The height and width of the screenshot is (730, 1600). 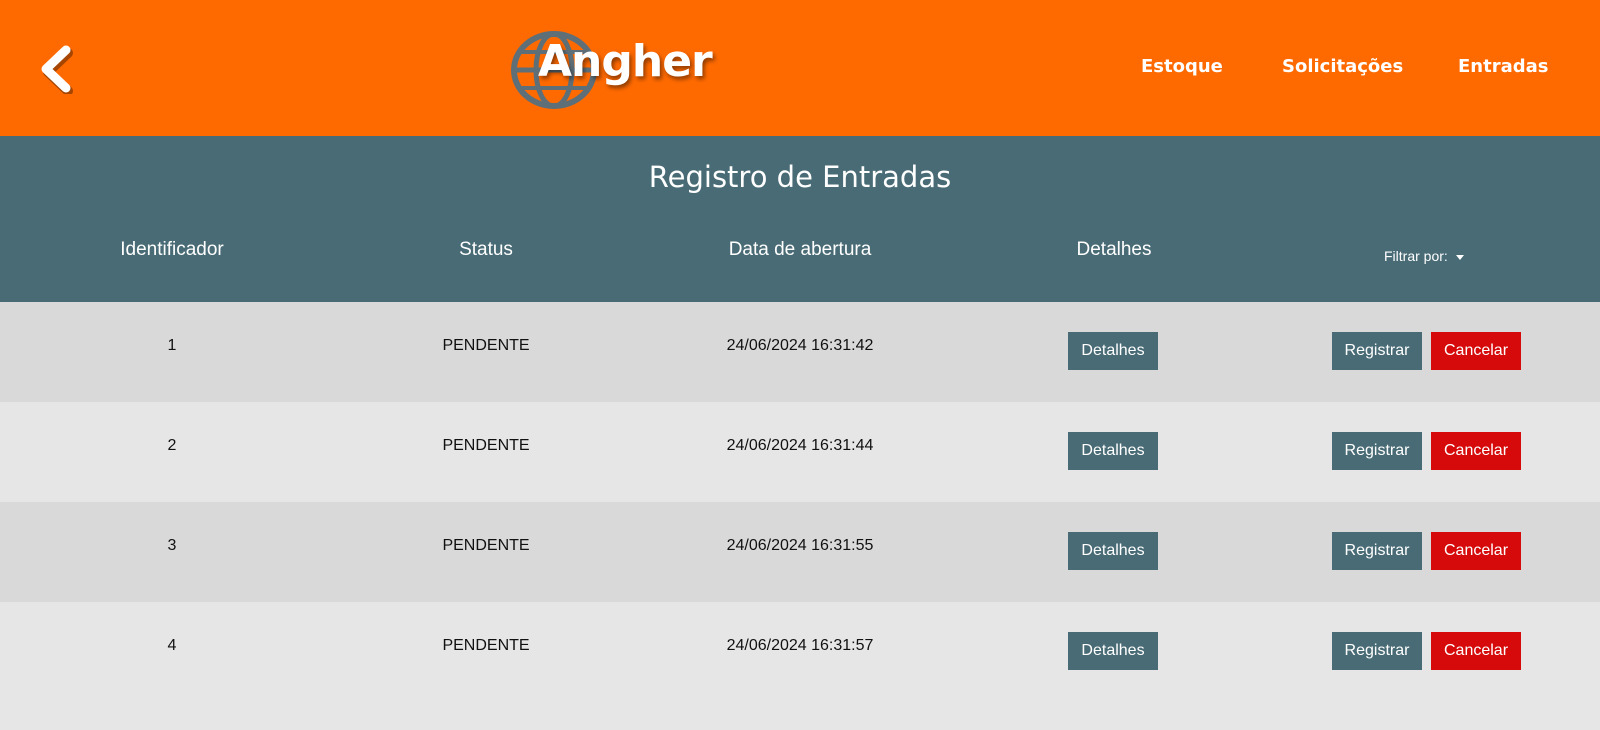 What do you see at coordinates (172, 545) in the screenshot?
I see `row-id: 3` at bounding box center [172, 545].